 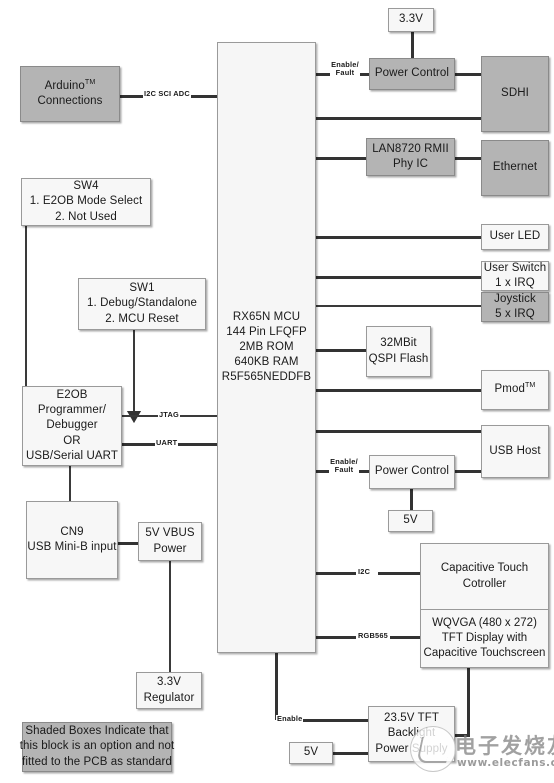 What do you see at coordinates (515, 298) in the screenshot?
I see `joystick-line-1: Joystick` at bounding box center [515, 298].